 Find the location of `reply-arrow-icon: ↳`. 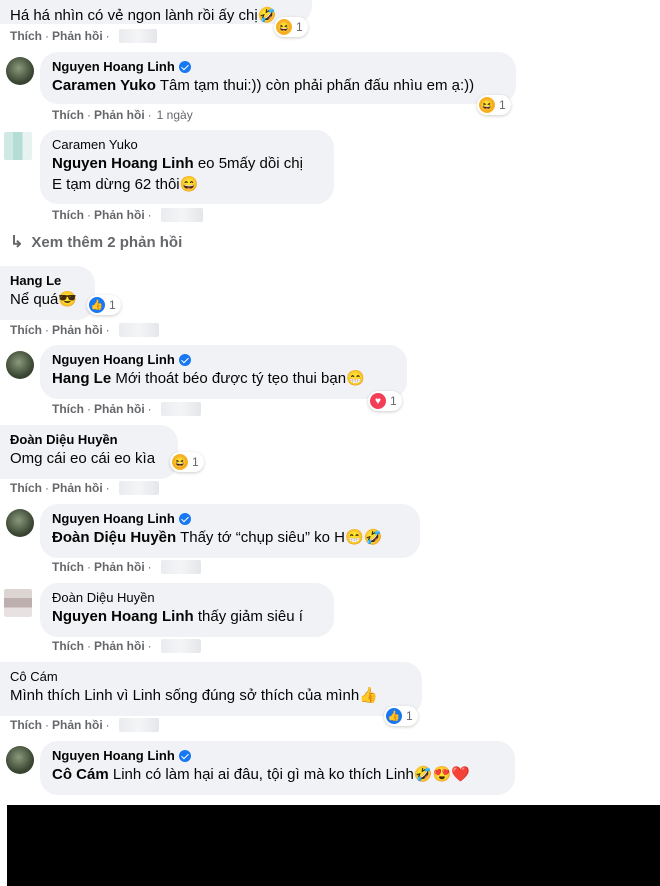

reply-arrow-icon: ↳ is located at coordinates (17, 242).